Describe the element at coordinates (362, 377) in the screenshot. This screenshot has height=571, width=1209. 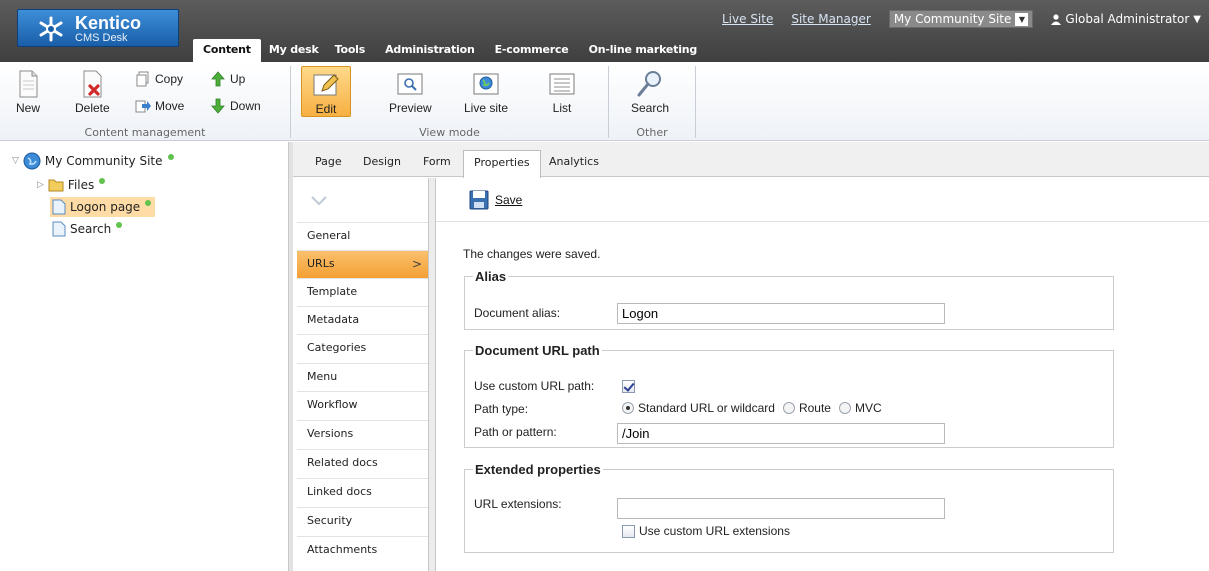
I see `menu-item-menu: Menu` at that location.